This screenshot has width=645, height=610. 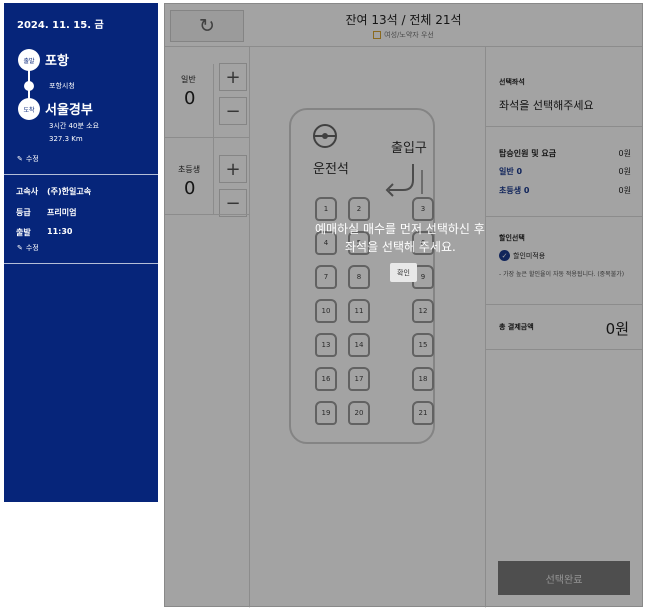 What do you see at coordinates (44, 232) in the screenshot?
I see `departure-row: 출발 11:30` at bounding box center [44, 232].